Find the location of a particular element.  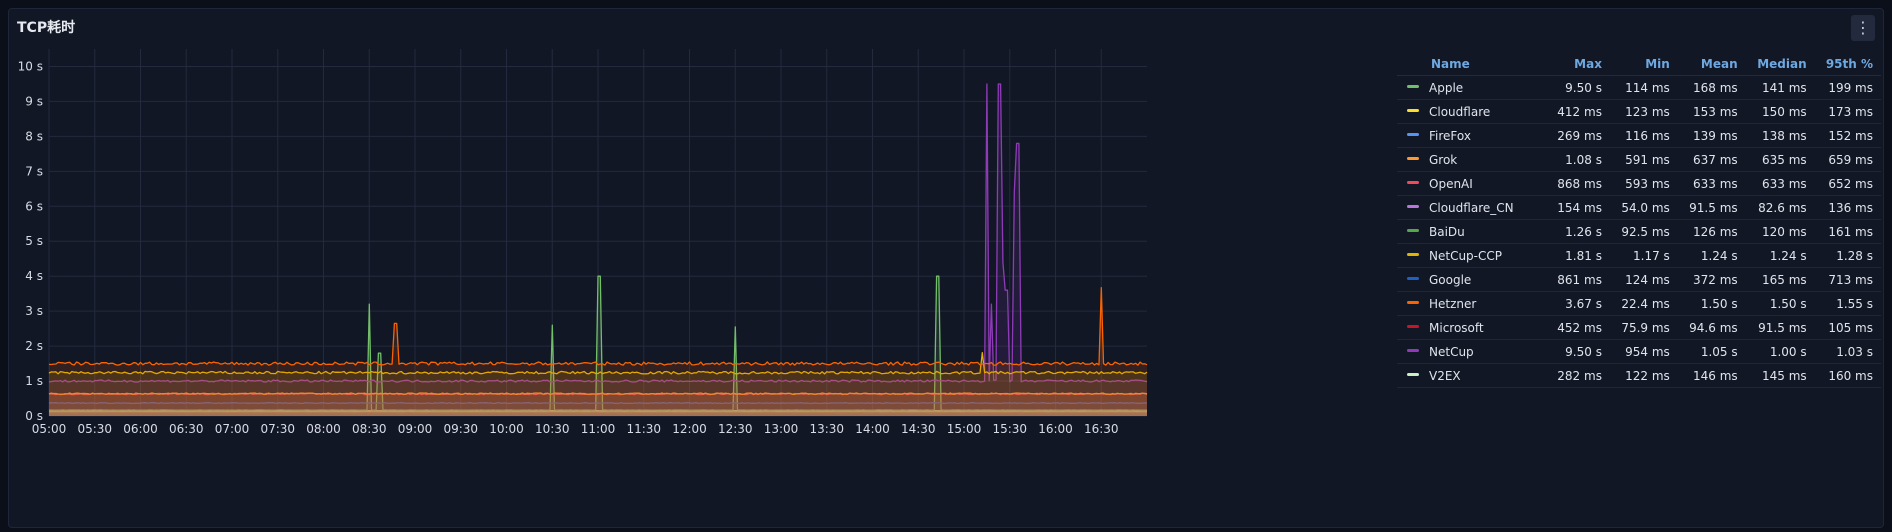

legend-mean-value: 1.50 s is located at coordinates (1711, 303).